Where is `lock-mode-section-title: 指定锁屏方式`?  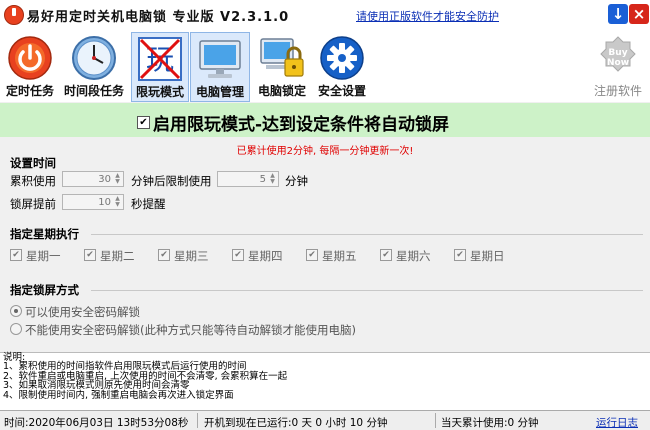
lock-mode-section-title: 指定锁屏方式 is located at coordinates (44, 290).